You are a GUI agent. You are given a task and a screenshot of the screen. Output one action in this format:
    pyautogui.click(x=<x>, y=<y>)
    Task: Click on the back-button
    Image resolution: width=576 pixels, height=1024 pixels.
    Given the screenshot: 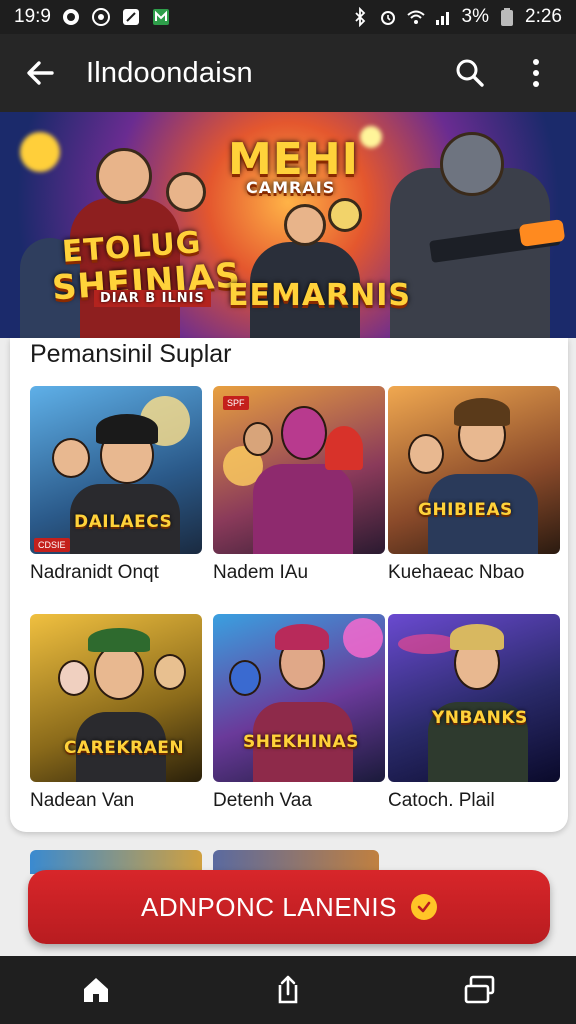 What is the action you would take?
    pyautogui.click(x=40, y=73)
    